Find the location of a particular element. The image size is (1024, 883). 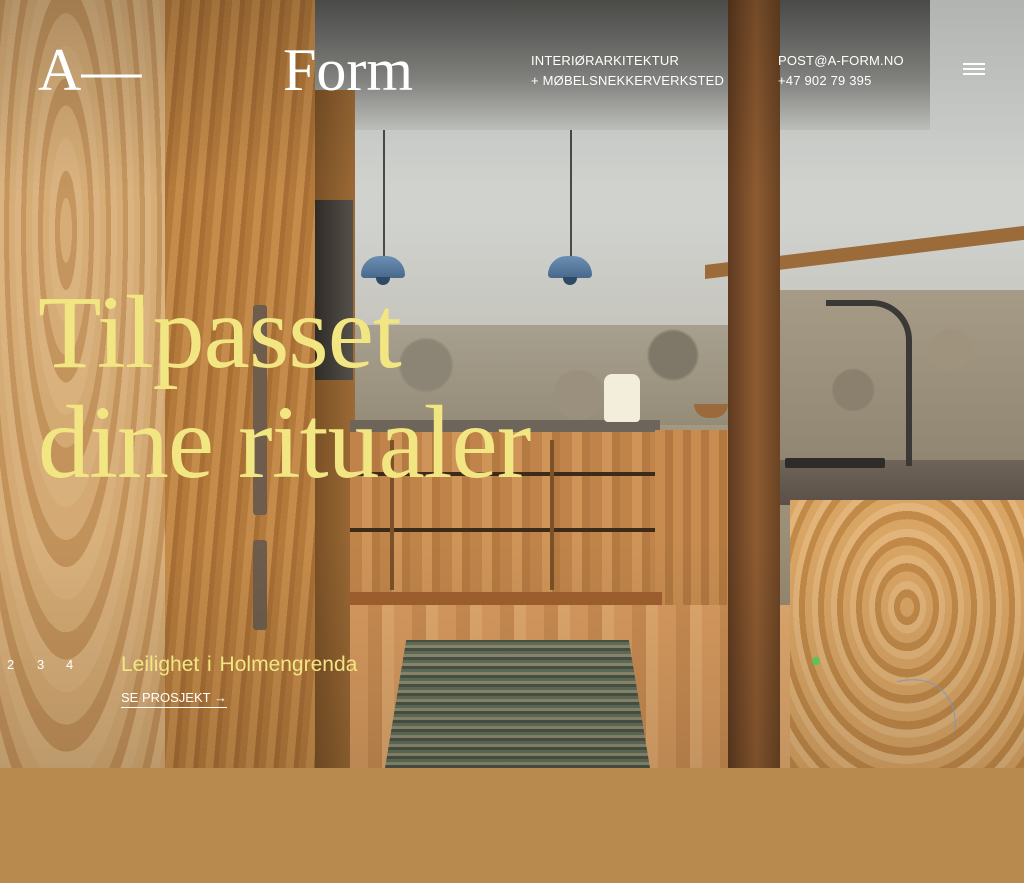

hero-title: Tilpasset dine ritualer is located at coordinates (284, 387).